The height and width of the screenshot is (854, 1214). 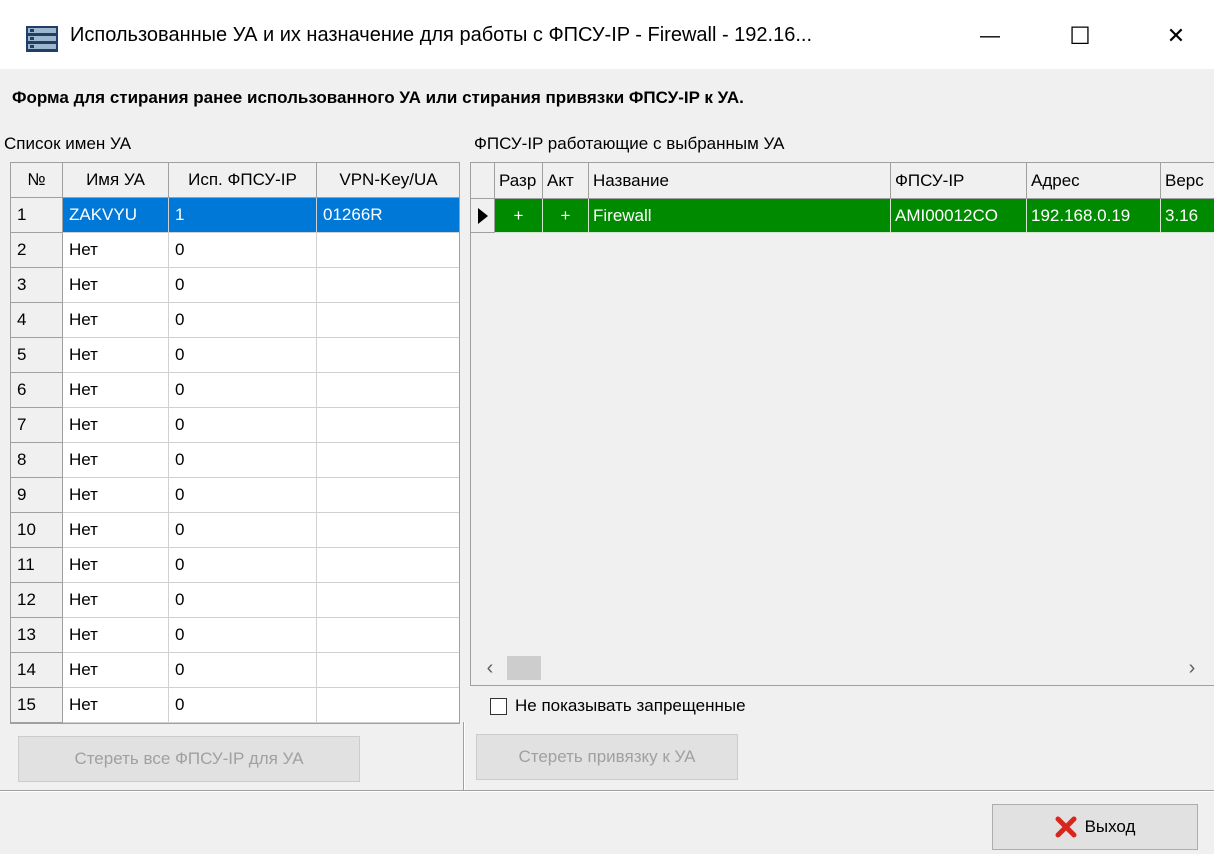 I want to click on ua-row: 9 Нет 0, so click(x=235, y=495).